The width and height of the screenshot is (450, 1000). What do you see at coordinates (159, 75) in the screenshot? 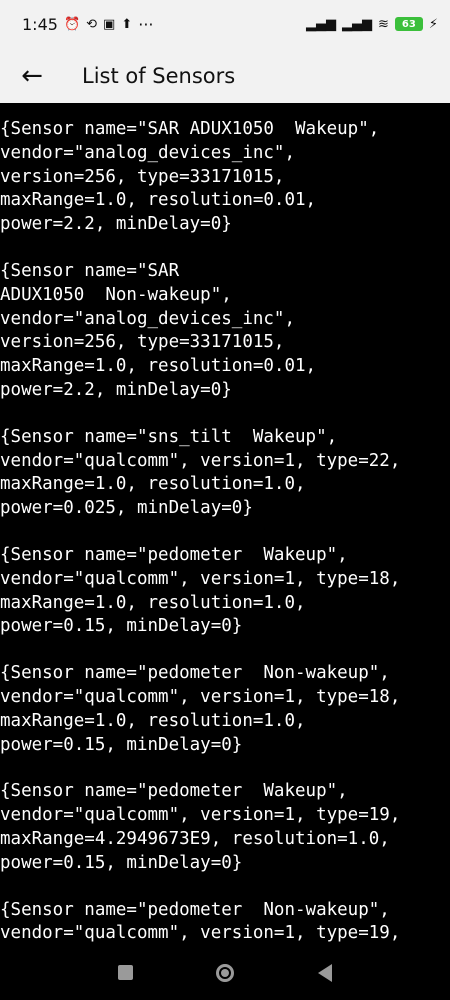
I see `page-title: List of Sensors` at bounding box center [159, 75].